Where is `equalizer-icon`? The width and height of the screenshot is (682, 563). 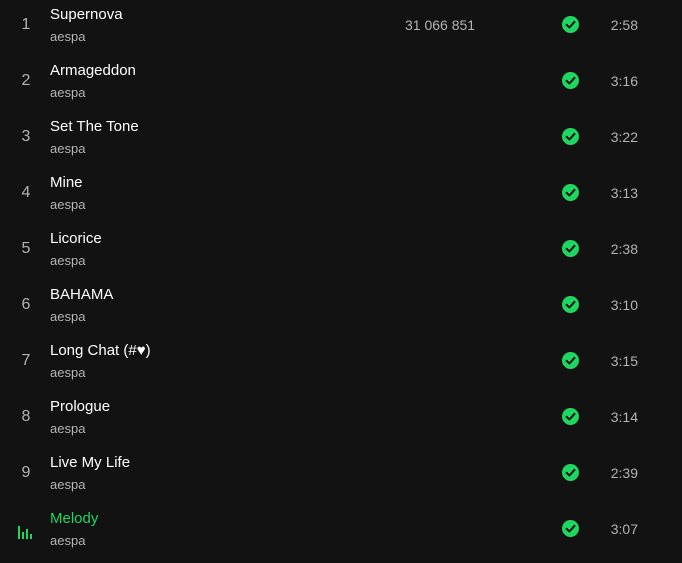
equalizer-icon is located at coordinates (25, 532).